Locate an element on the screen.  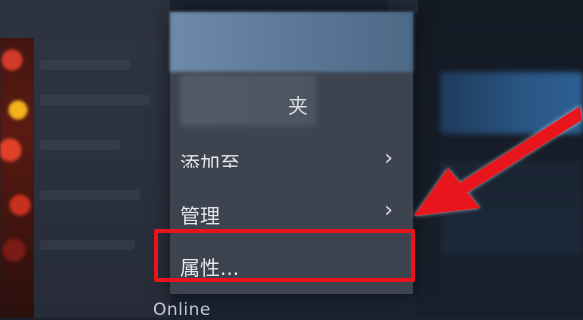
menu-item-add-to: 添加至 › is located at coordinates (291, 162).